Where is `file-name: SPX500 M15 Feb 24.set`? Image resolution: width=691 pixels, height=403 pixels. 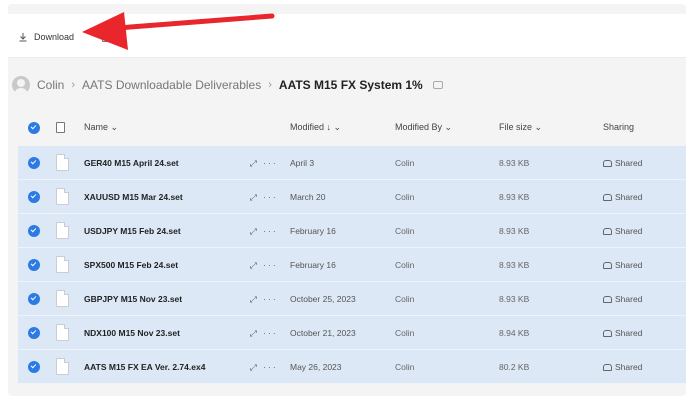 file-name: SPX500 M15 Feb 24.set is located at coordinates (131, 265).